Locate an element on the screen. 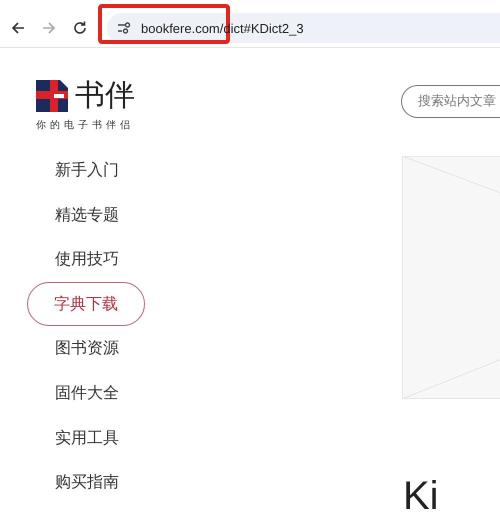  search-field: 搜索站内文章 is located at coordinates (450, 101).